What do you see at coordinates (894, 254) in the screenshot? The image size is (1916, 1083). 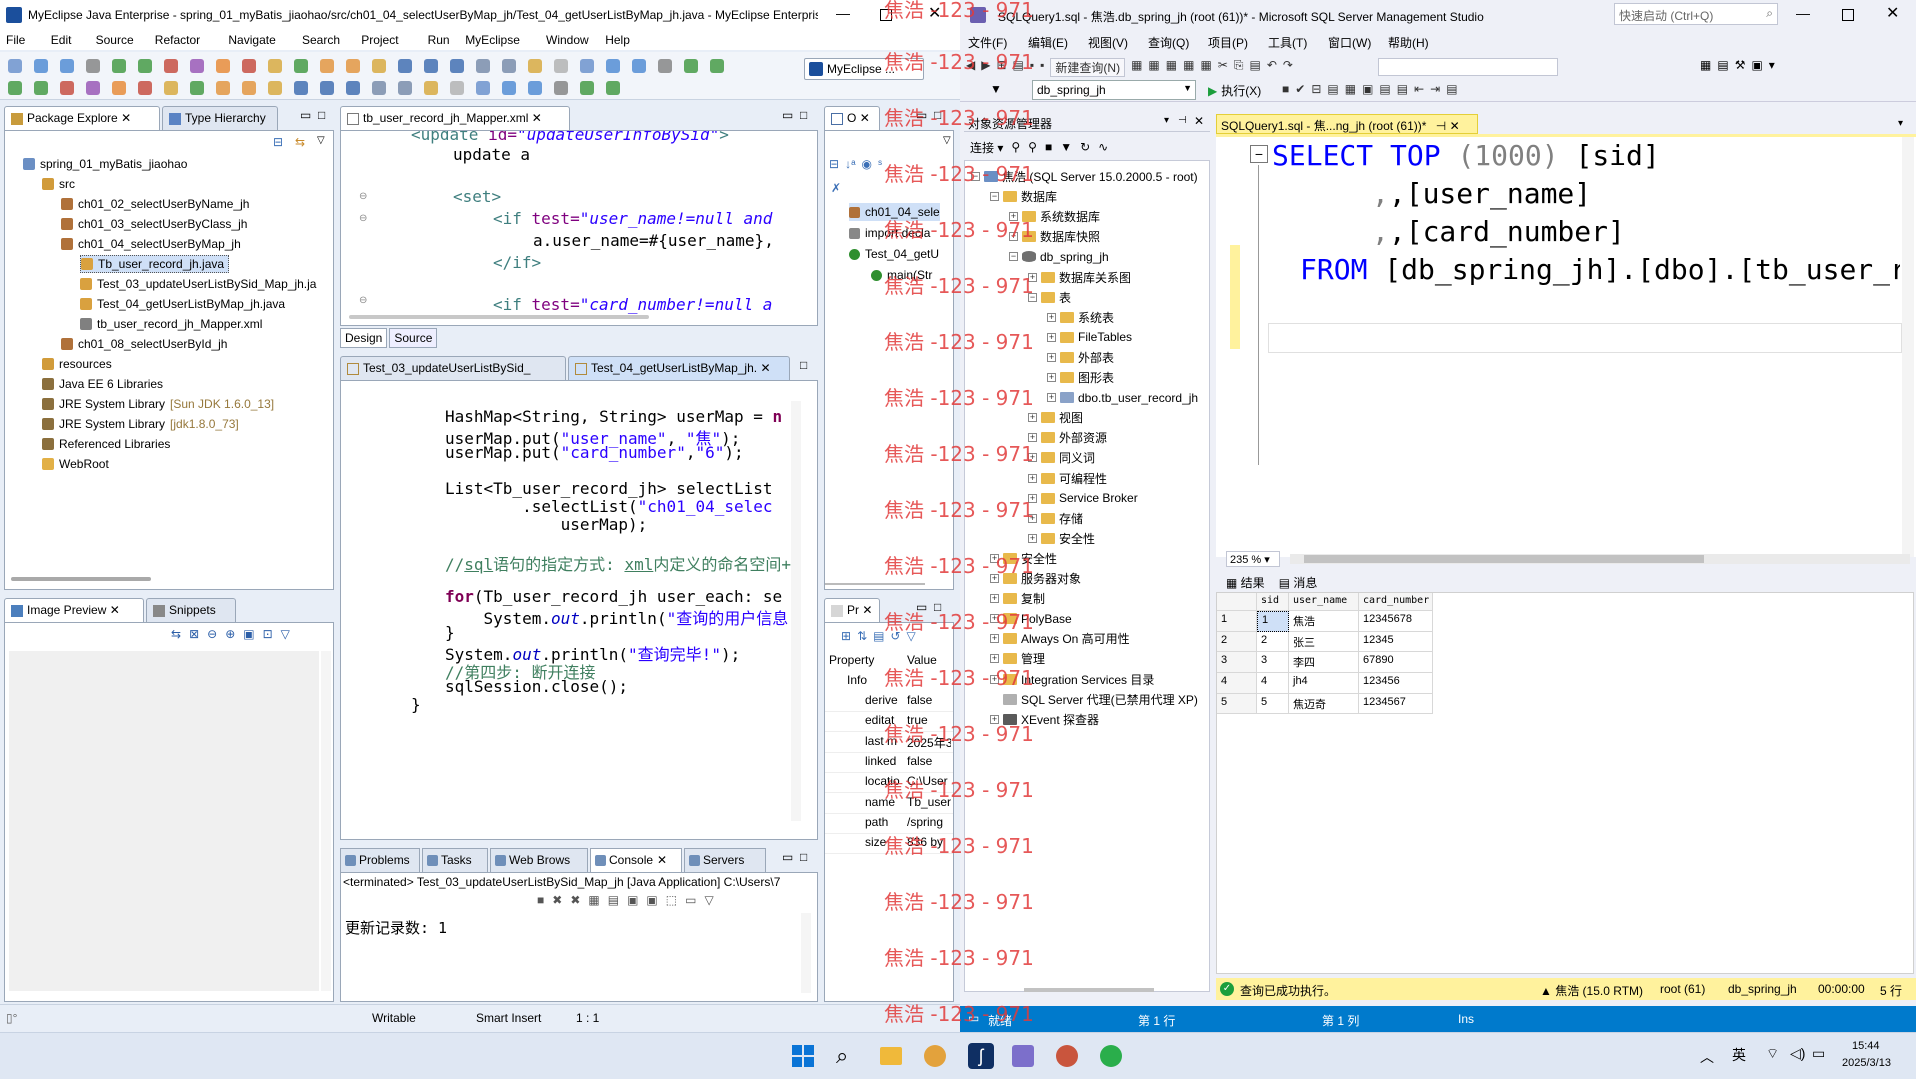 I see `outline-item: Test_04_getU` at bounding box center [894, 254].